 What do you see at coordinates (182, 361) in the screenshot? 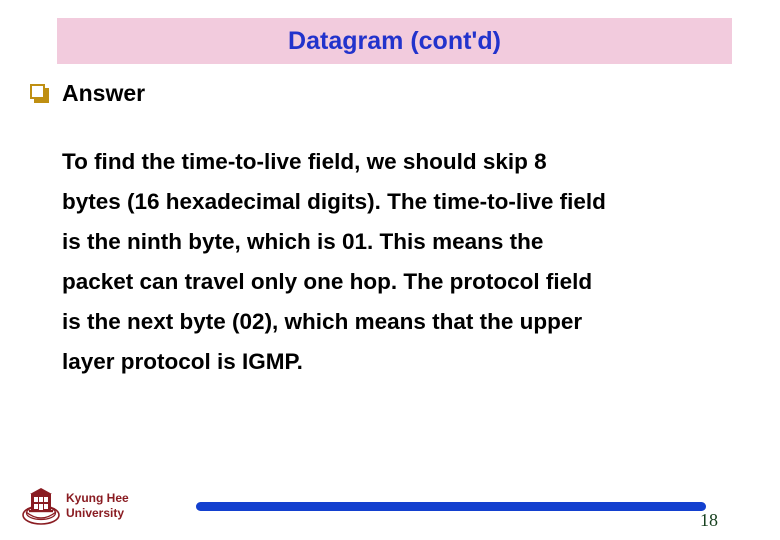
I see `body-line: layer protocol is IGMP.` at bounding box center [182, 361].